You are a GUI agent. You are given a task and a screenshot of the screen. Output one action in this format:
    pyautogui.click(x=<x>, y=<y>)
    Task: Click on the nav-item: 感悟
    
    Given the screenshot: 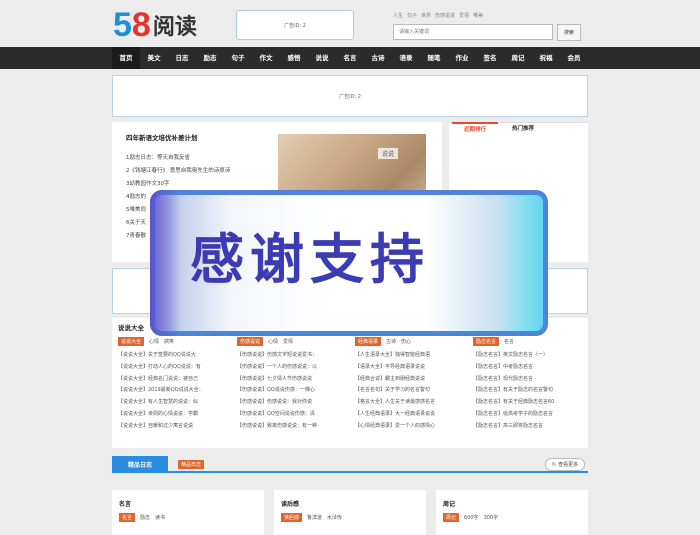 What is the action you would take?
    pyautogui.click(x=294, y=58)
    